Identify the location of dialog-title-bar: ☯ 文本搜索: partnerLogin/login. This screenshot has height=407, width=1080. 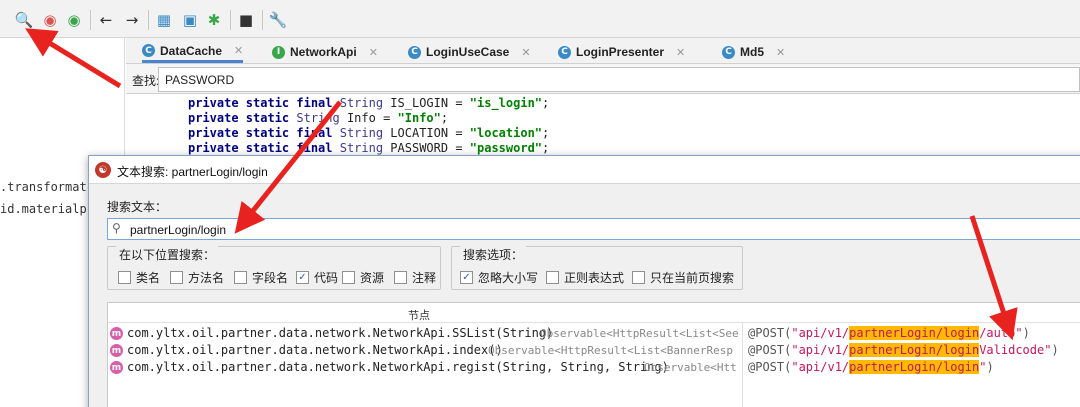
(584, 170).